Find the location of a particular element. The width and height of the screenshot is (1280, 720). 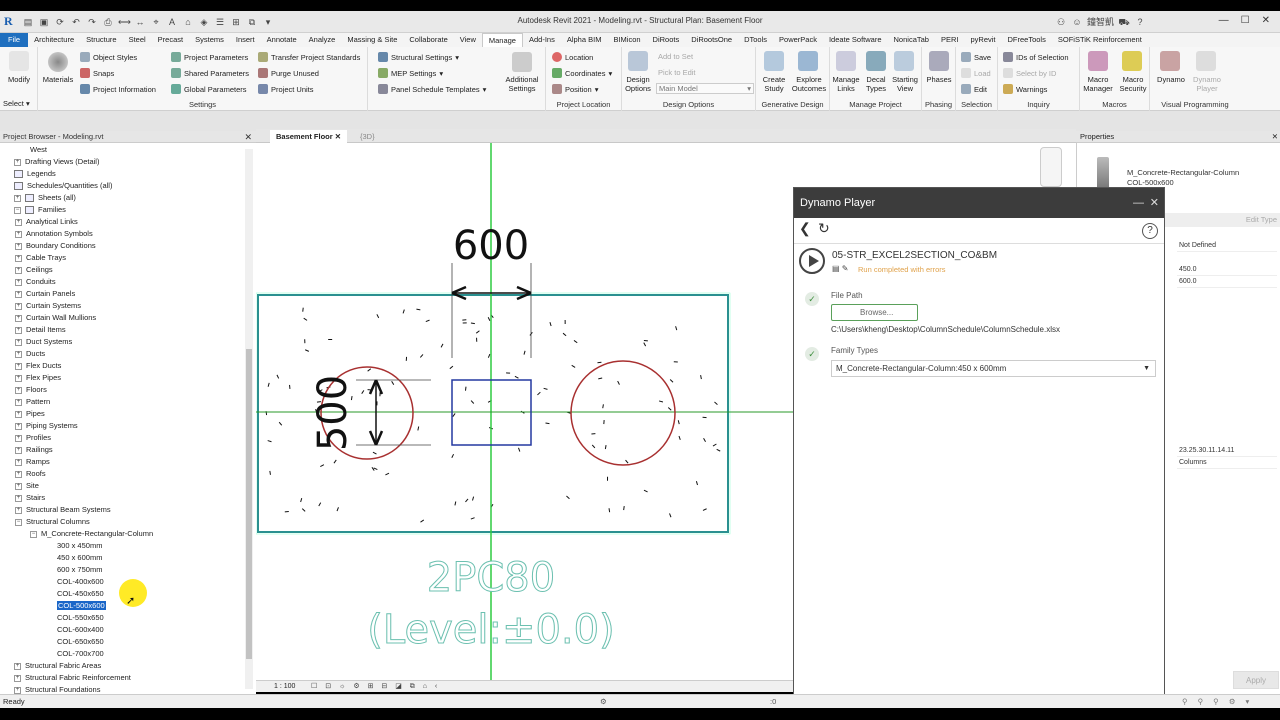

tree-item: Schedules/Quantities (all) is located at coordinates (63, 186).